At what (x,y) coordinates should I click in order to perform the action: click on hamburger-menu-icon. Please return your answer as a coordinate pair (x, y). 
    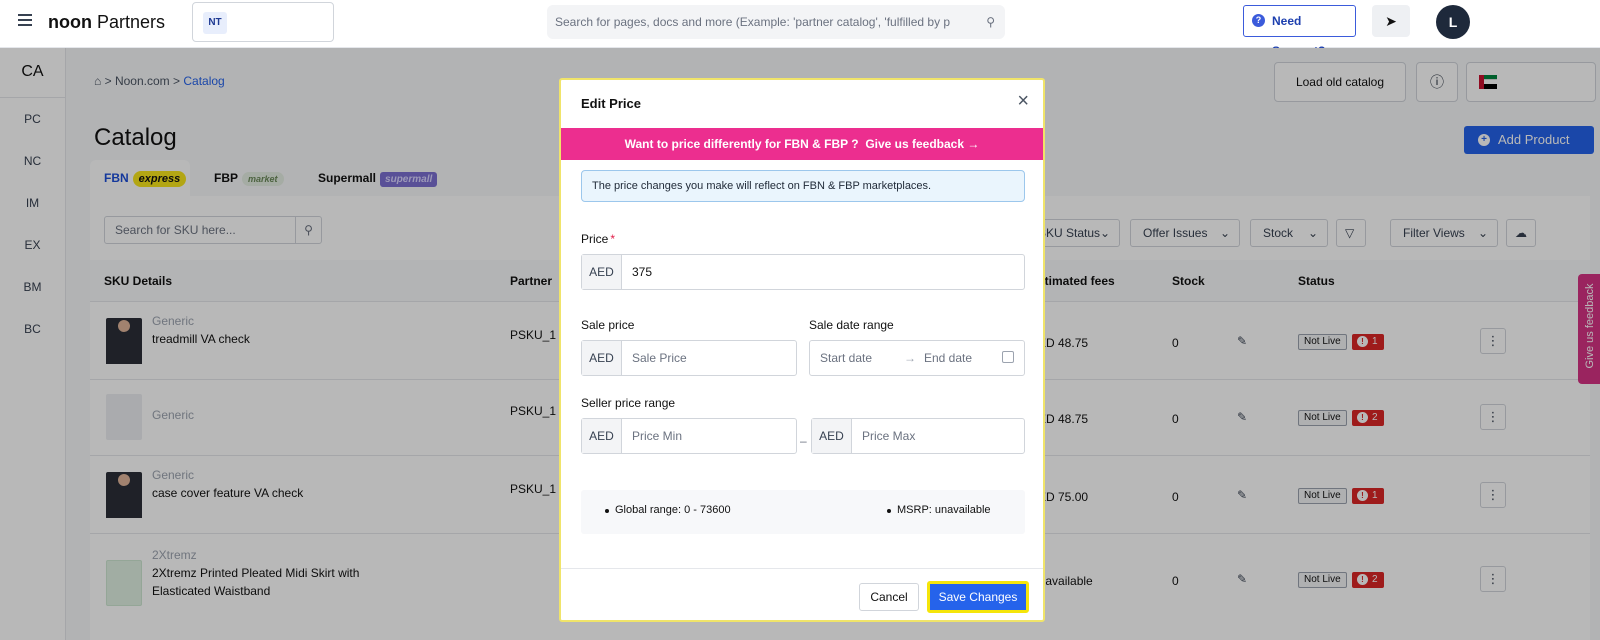
    Looking at the image, I should click on (25, 21).